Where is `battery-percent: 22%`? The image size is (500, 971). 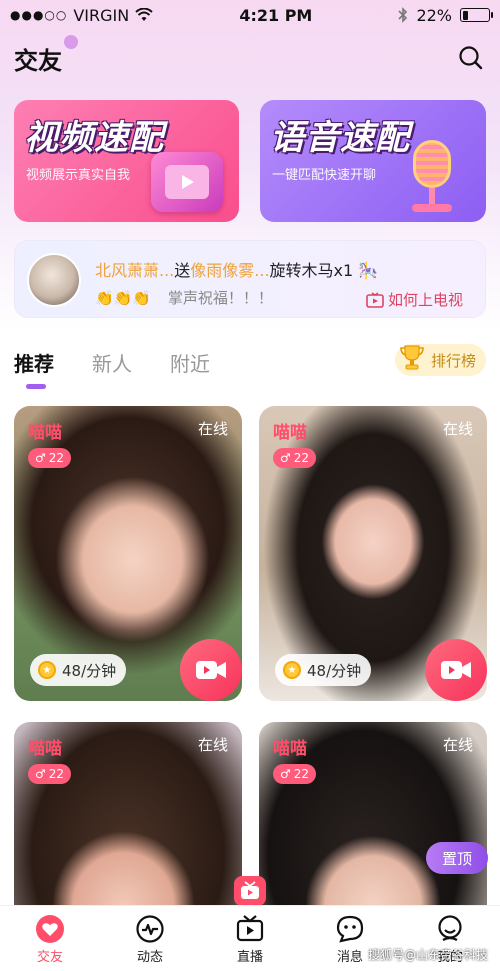 battery-percent: 22% is located at coordinates (434, 15).